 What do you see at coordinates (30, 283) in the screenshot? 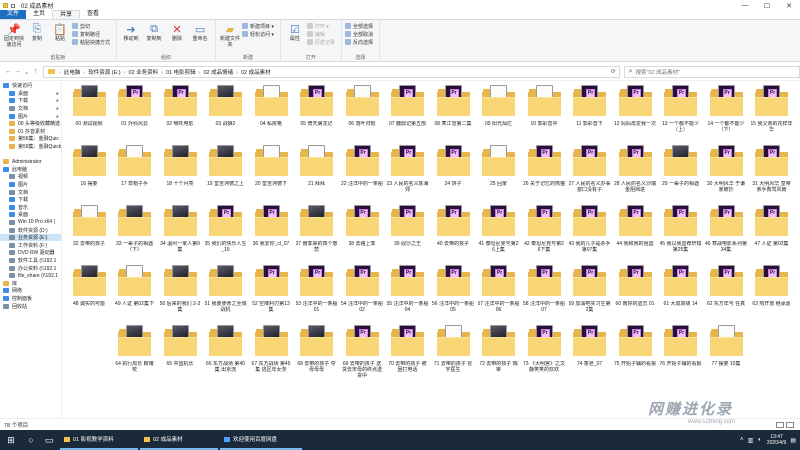
I see `nav-item: 库` at bounding box center [30, 283].